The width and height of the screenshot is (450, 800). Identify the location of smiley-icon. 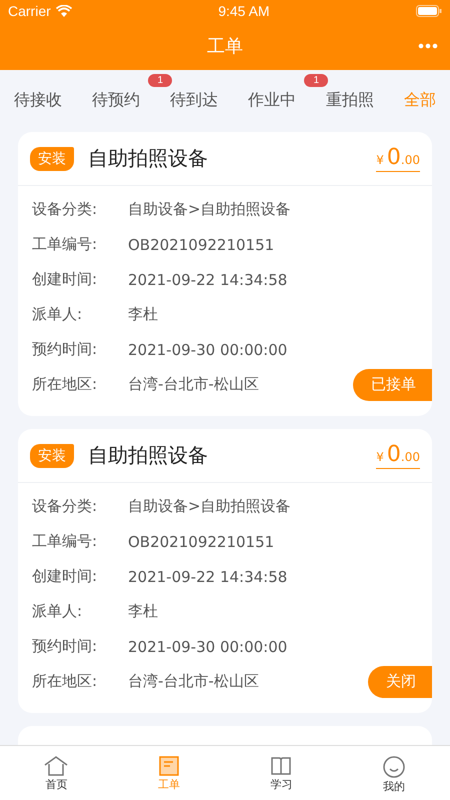
(393, 767).